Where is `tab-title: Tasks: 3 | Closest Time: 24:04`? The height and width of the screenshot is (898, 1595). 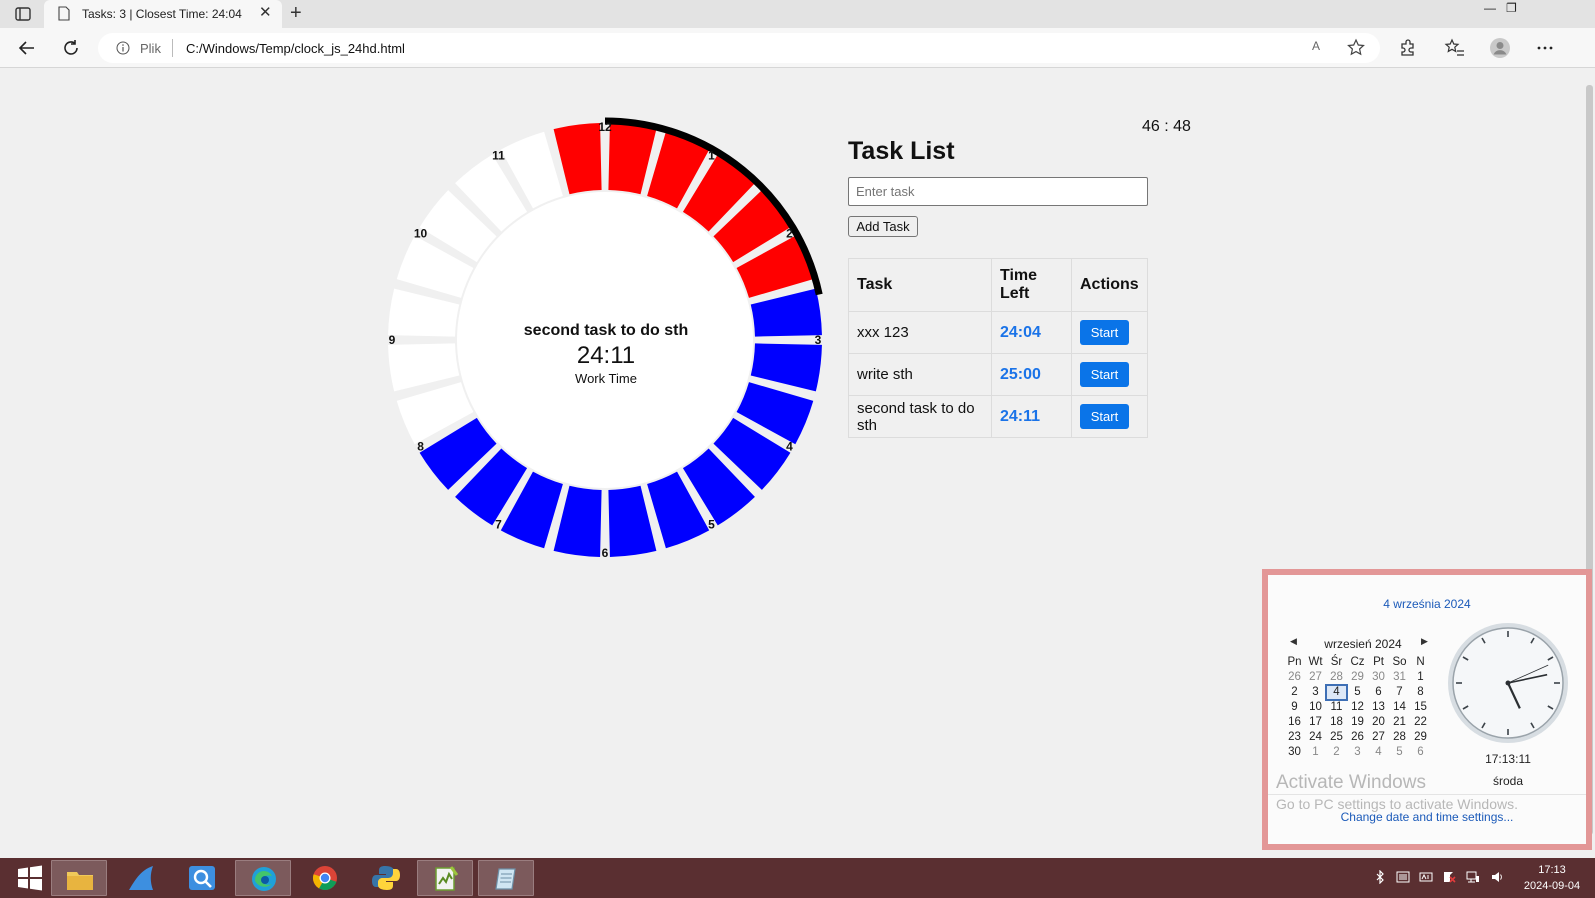
tab-title: Tasks: 3 | Closest Time: 24:04 is located at coordinates (162, 14).